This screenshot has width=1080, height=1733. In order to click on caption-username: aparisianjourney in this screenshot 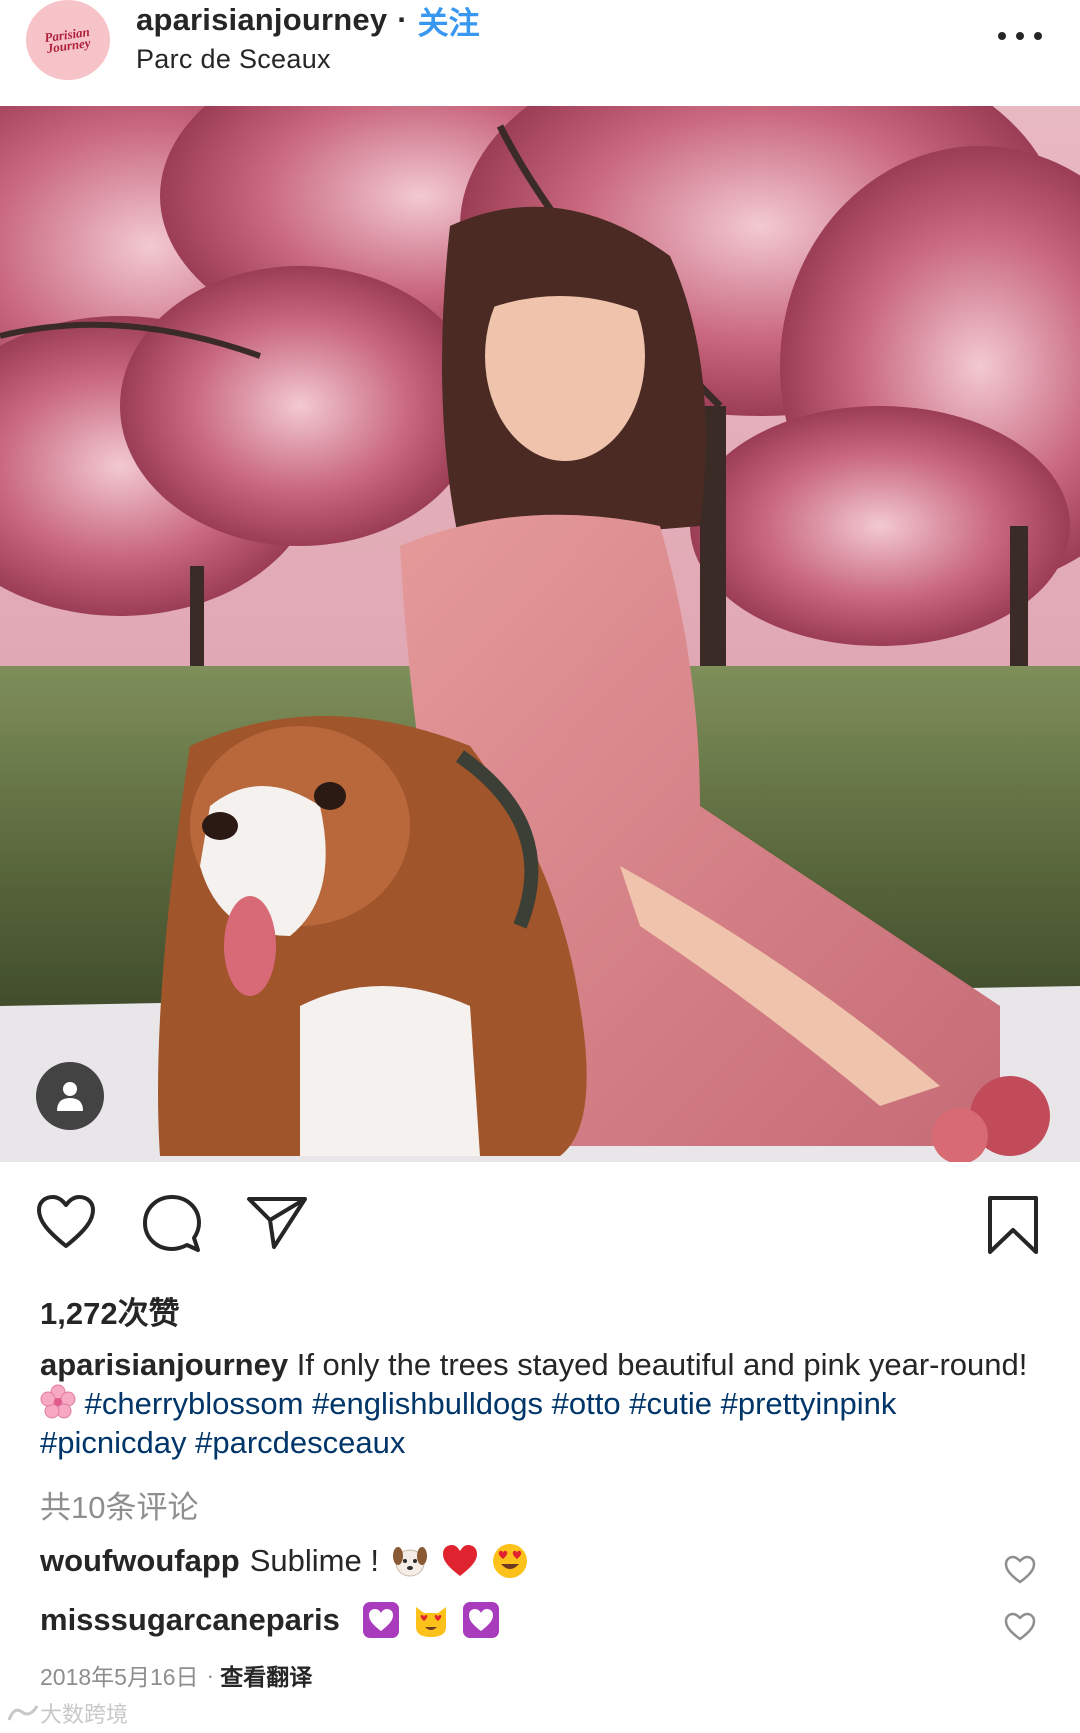, I will do `click(164, 1364)`.